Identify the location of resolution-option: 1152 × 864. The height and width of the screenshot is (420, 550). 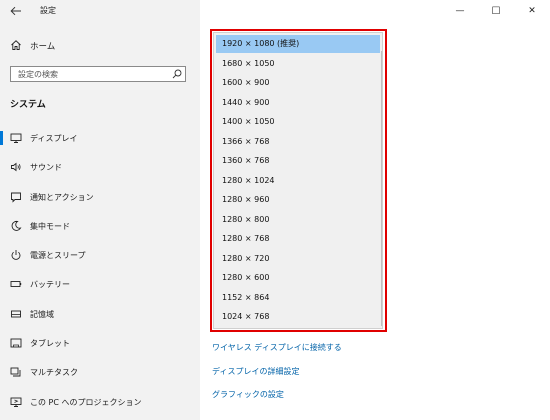
(298, 298).